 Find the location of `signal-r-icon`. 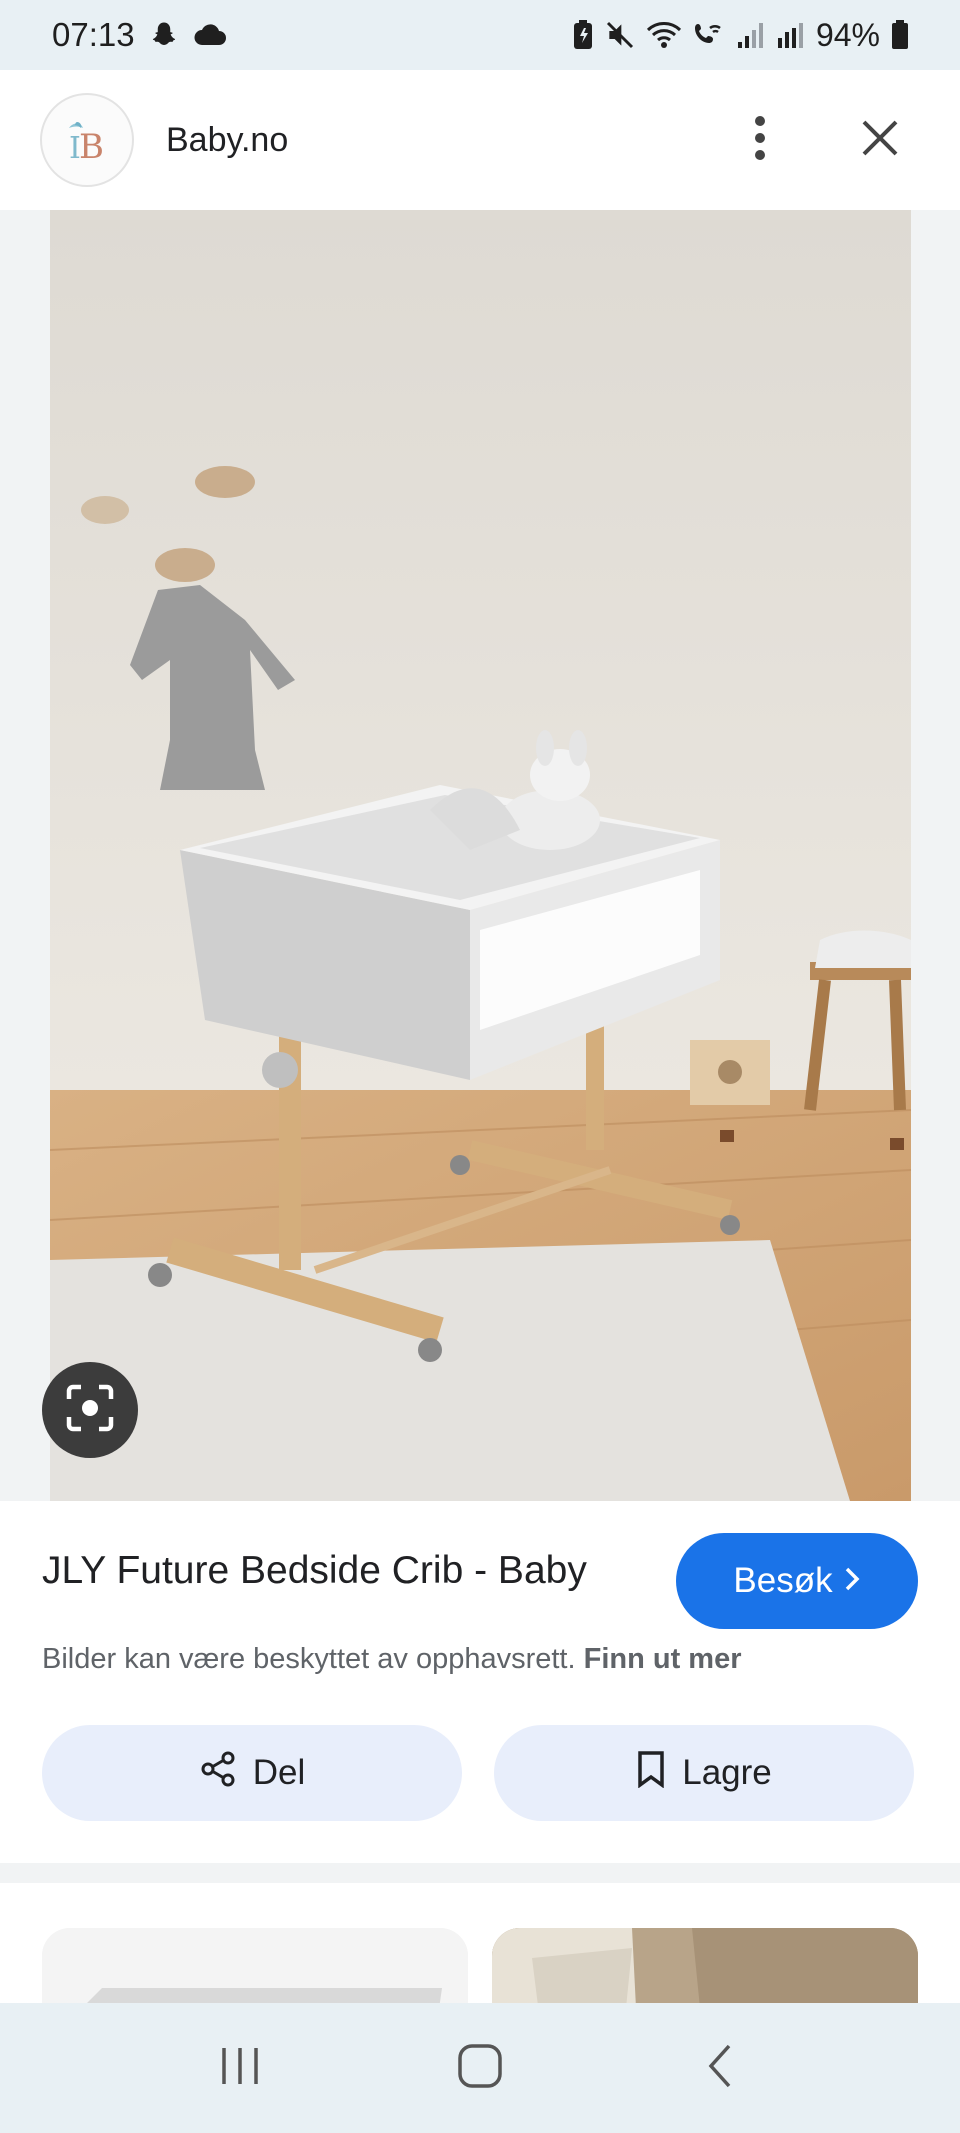

signal-r-icon is located at coordinates (791, 35).